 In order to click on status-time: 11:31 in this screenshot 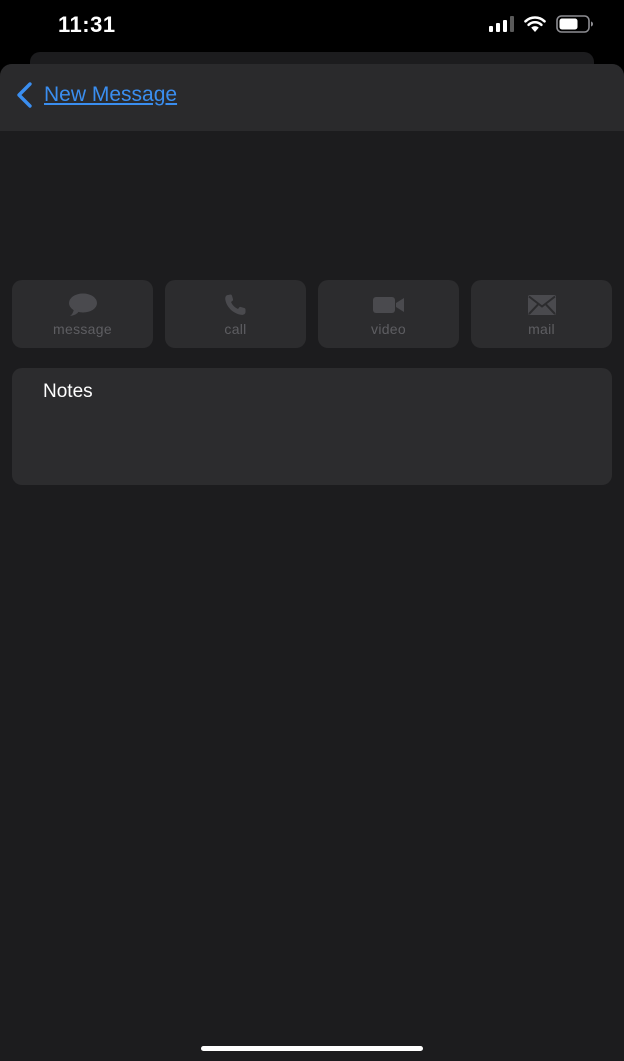, I will do `click(87, 24)`.